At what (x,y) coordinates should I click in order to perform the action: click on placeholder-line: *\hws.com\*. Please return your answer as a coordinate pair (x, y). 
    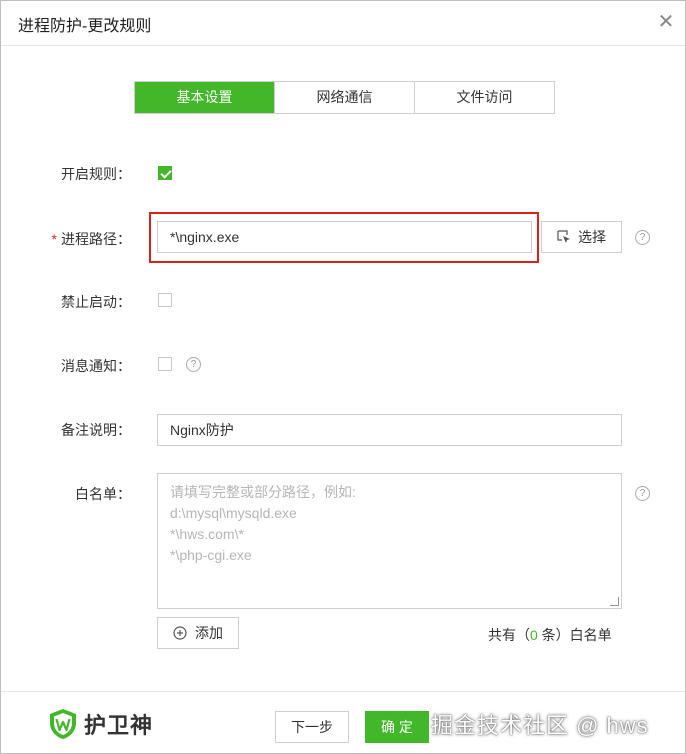
    Looking at the image, I should click on (207, 534).